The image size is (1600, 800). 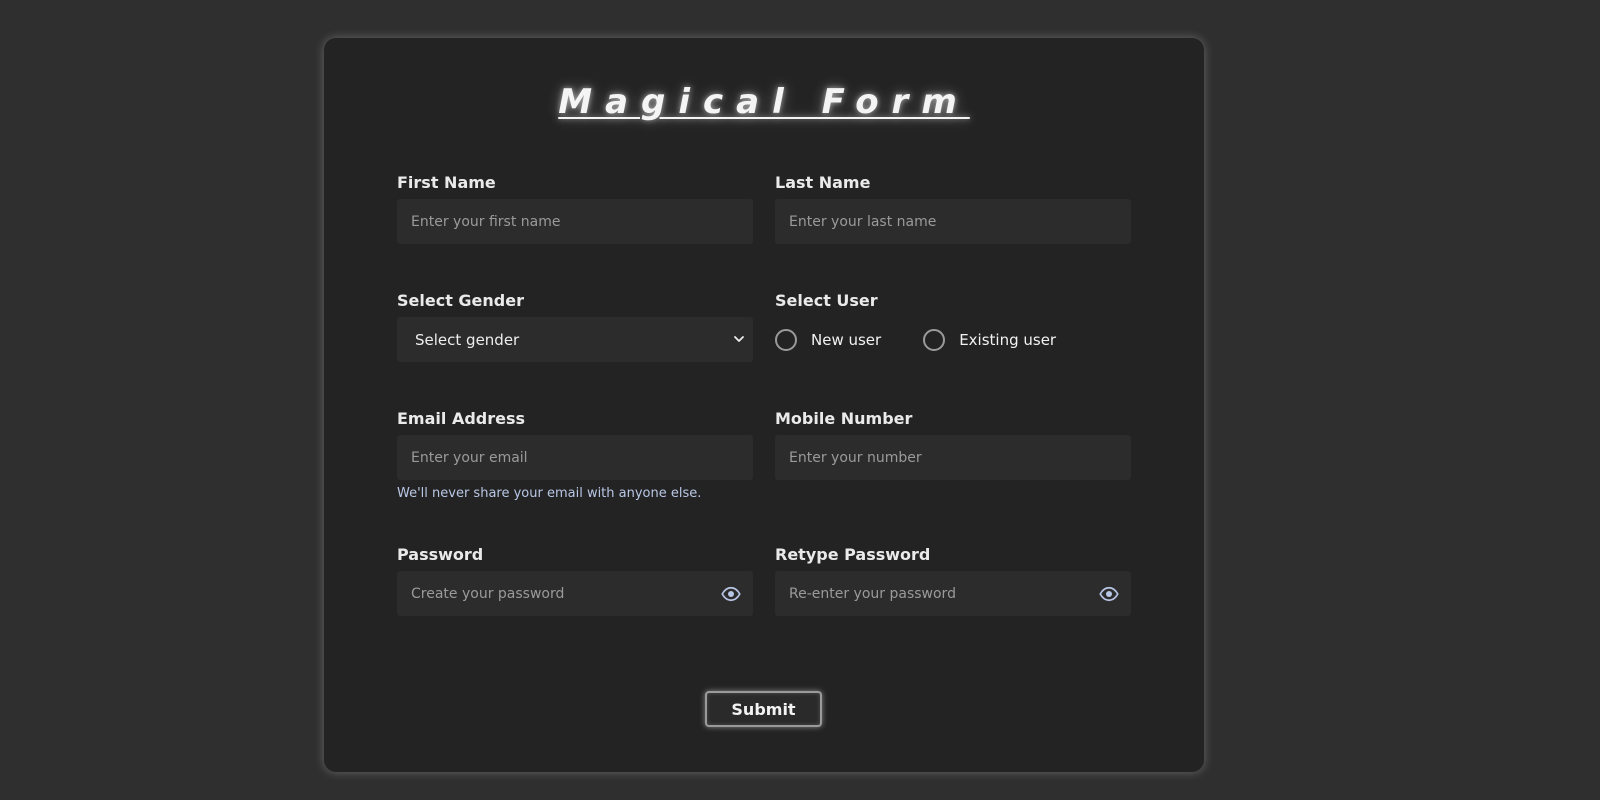 I want to click on mobile-input-box, so click(x=953, y=457).